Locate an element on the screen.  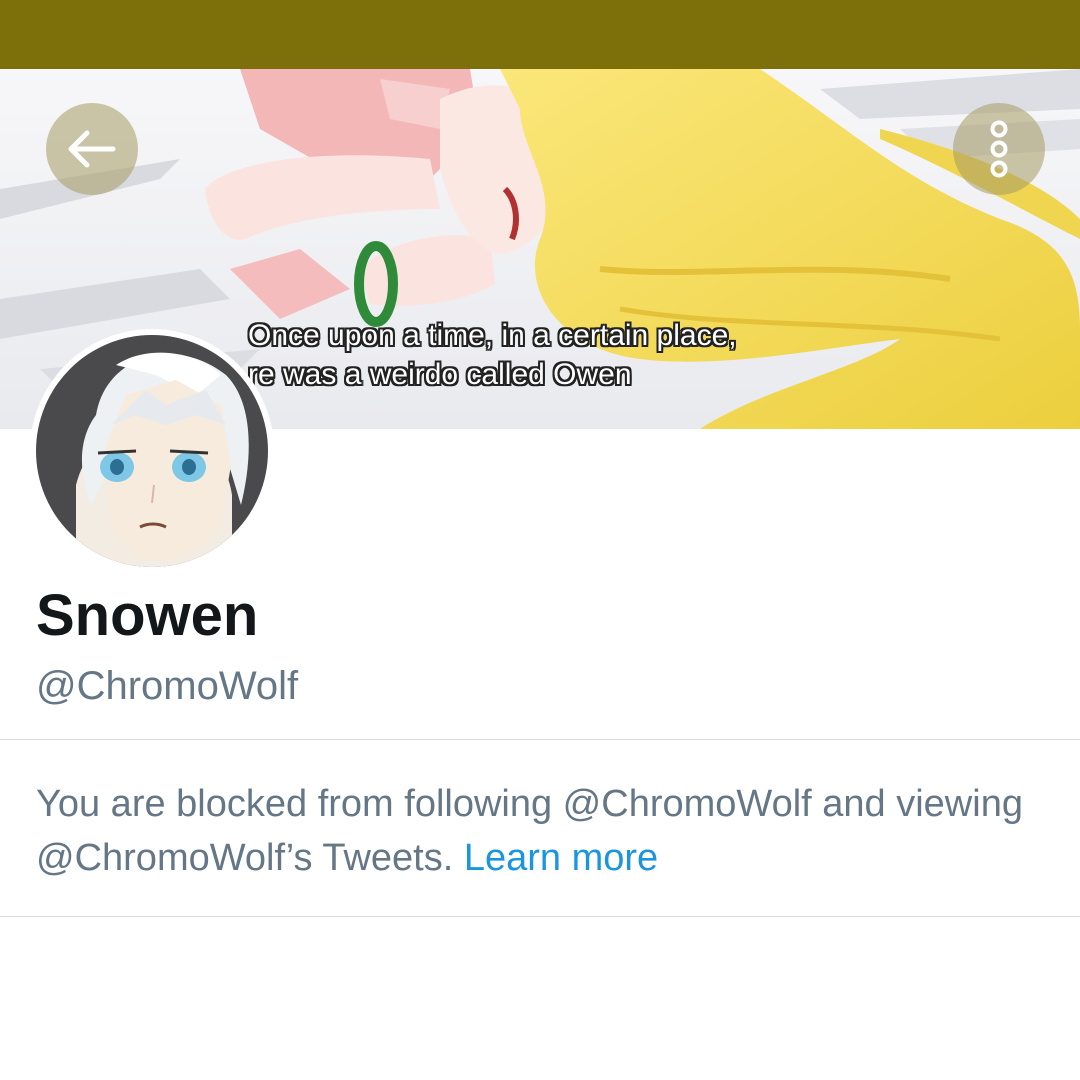
vertical-dots-icon is located at coordinates (999, 149).